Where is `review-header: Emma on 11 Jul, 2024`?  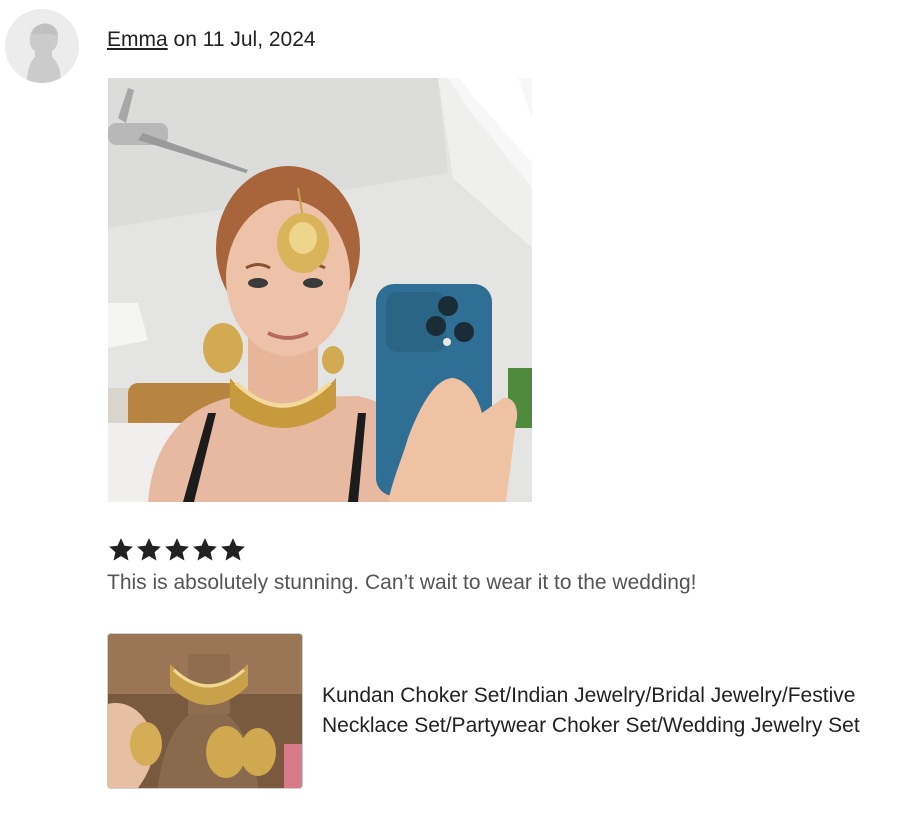
review-header: Emma on 11 Jul, 2024 is located at coordinates (211, 40).